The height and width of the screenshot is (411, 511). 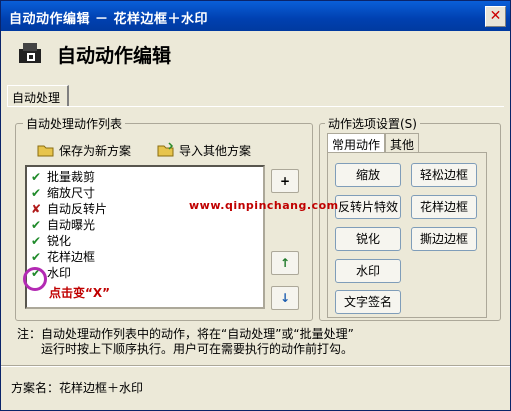 I want to click on list-item-label: 锐化, so click(x=59, y=241).